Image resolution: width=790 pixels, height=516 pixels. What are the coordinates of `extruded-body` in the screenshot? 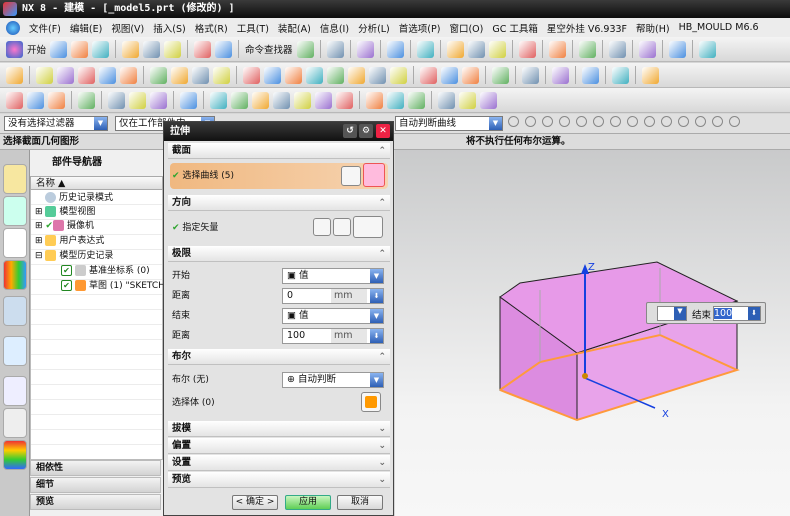 It's located at (619, 341).